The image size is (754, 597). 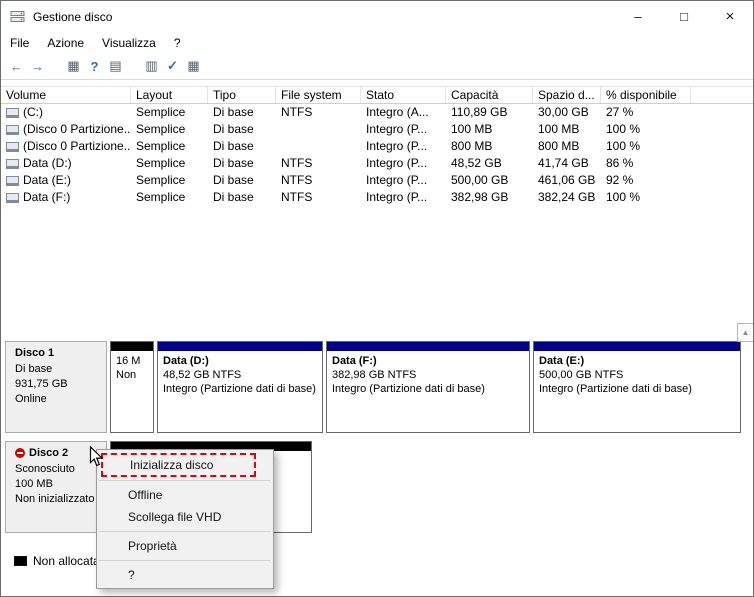 I want to click on scrollbar-button: ▲, so click(x=745, y=332).